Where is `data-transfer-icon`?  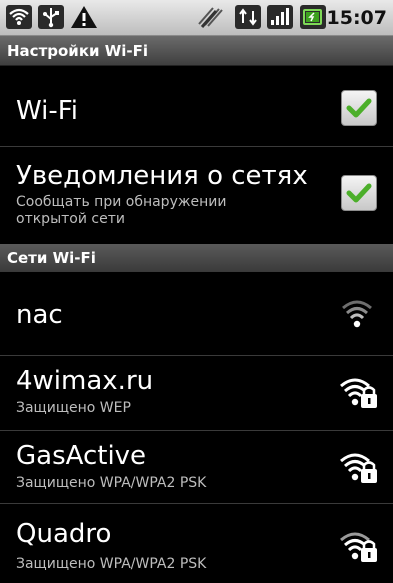
data-transfer-icon is located at coordinates (248, 17).